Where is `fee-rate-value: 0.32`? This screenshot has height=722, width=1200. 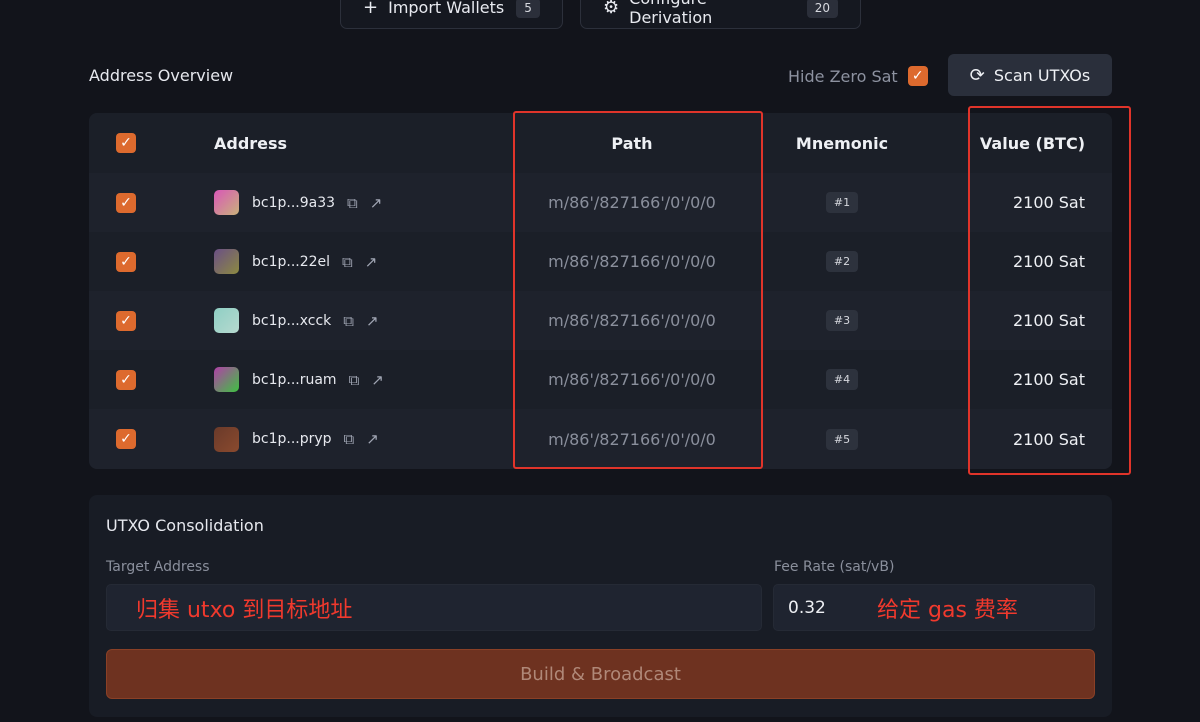 fee-rate-value: 0.32 is located at coordinates (807, 607).